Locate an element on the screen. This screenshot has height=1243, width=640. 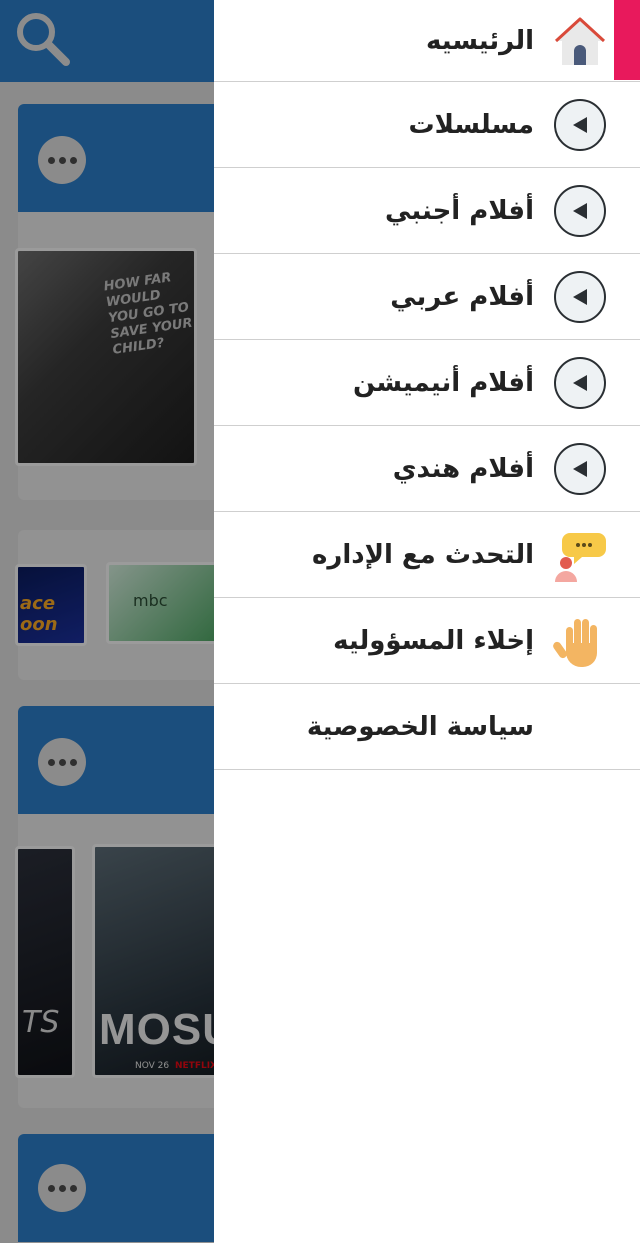
menu-item-label: التحدث مع الإداره is located at coordinates (423, 554).